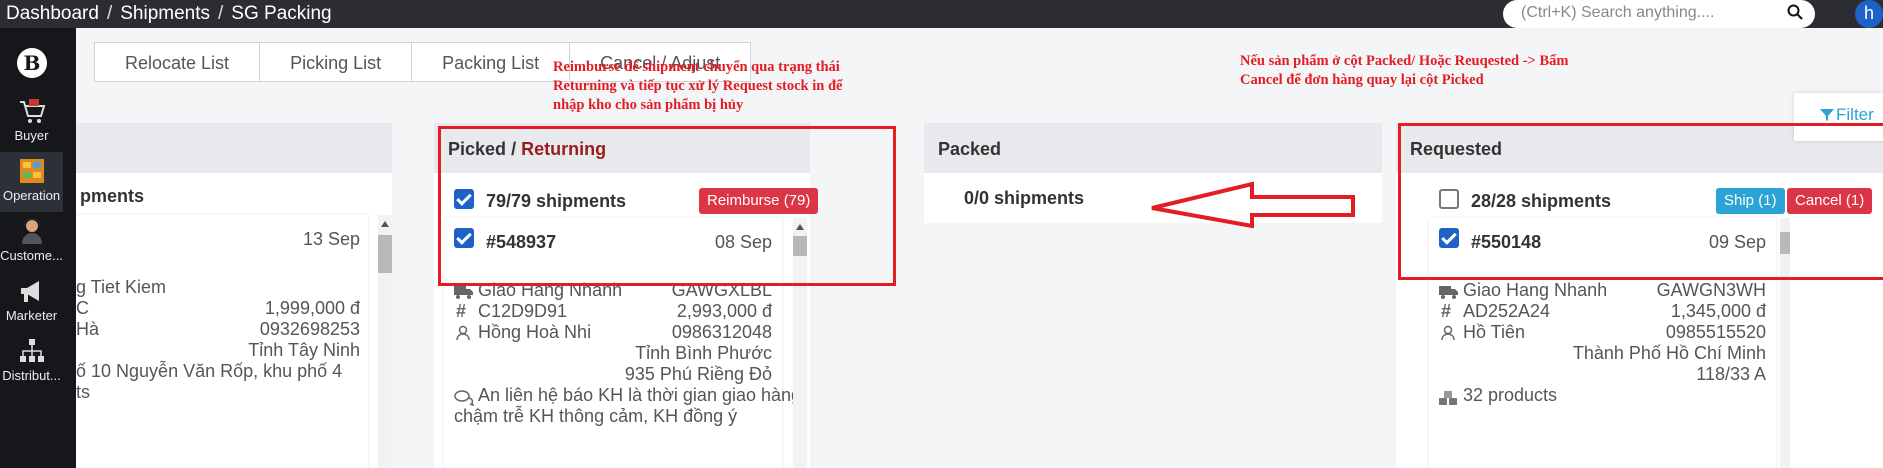 The image size is (1883, 468). I want to click on card-note-cont: chậm trễ KH thông cảm, KH đồng ý, so click(596, 416).